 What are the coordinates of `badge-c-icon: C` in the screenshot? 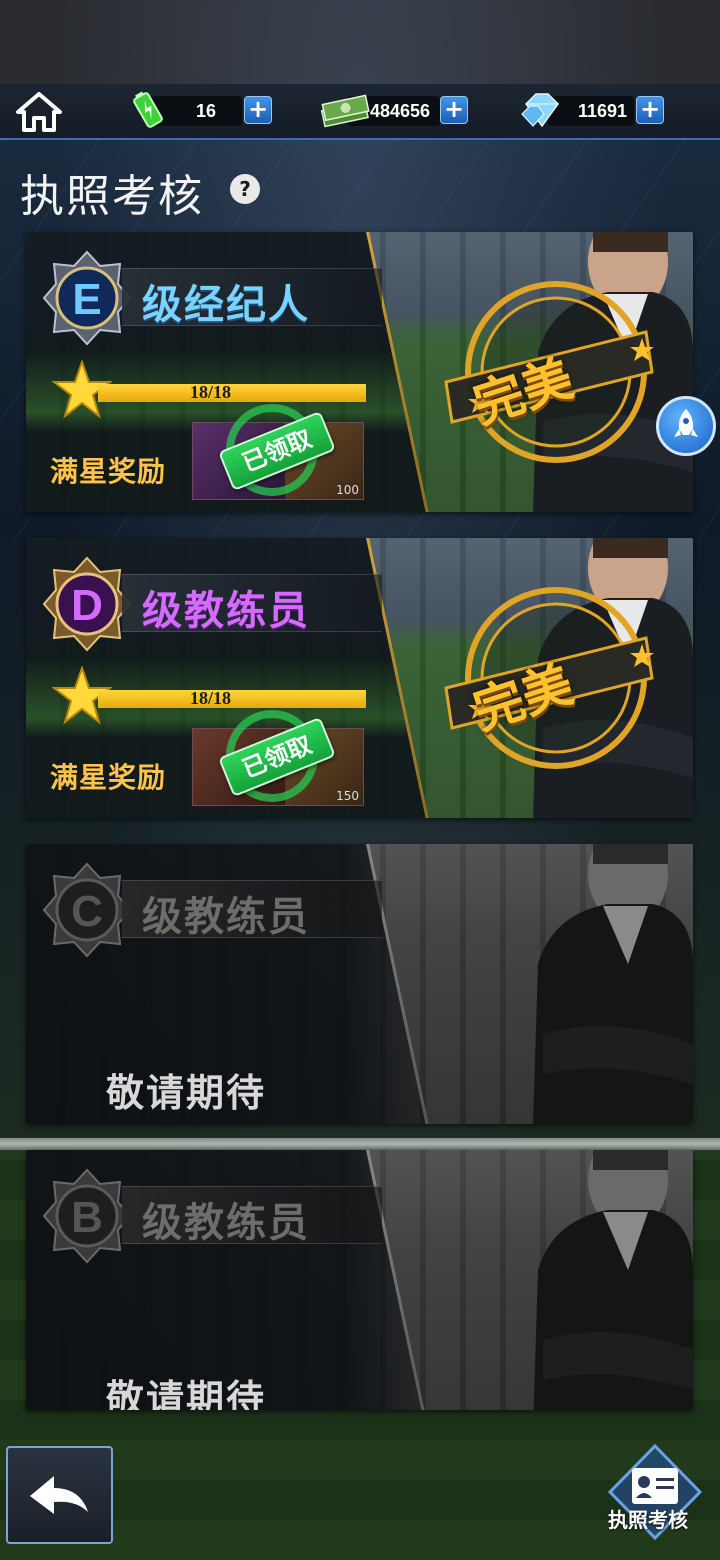 It's located at (87, 910).